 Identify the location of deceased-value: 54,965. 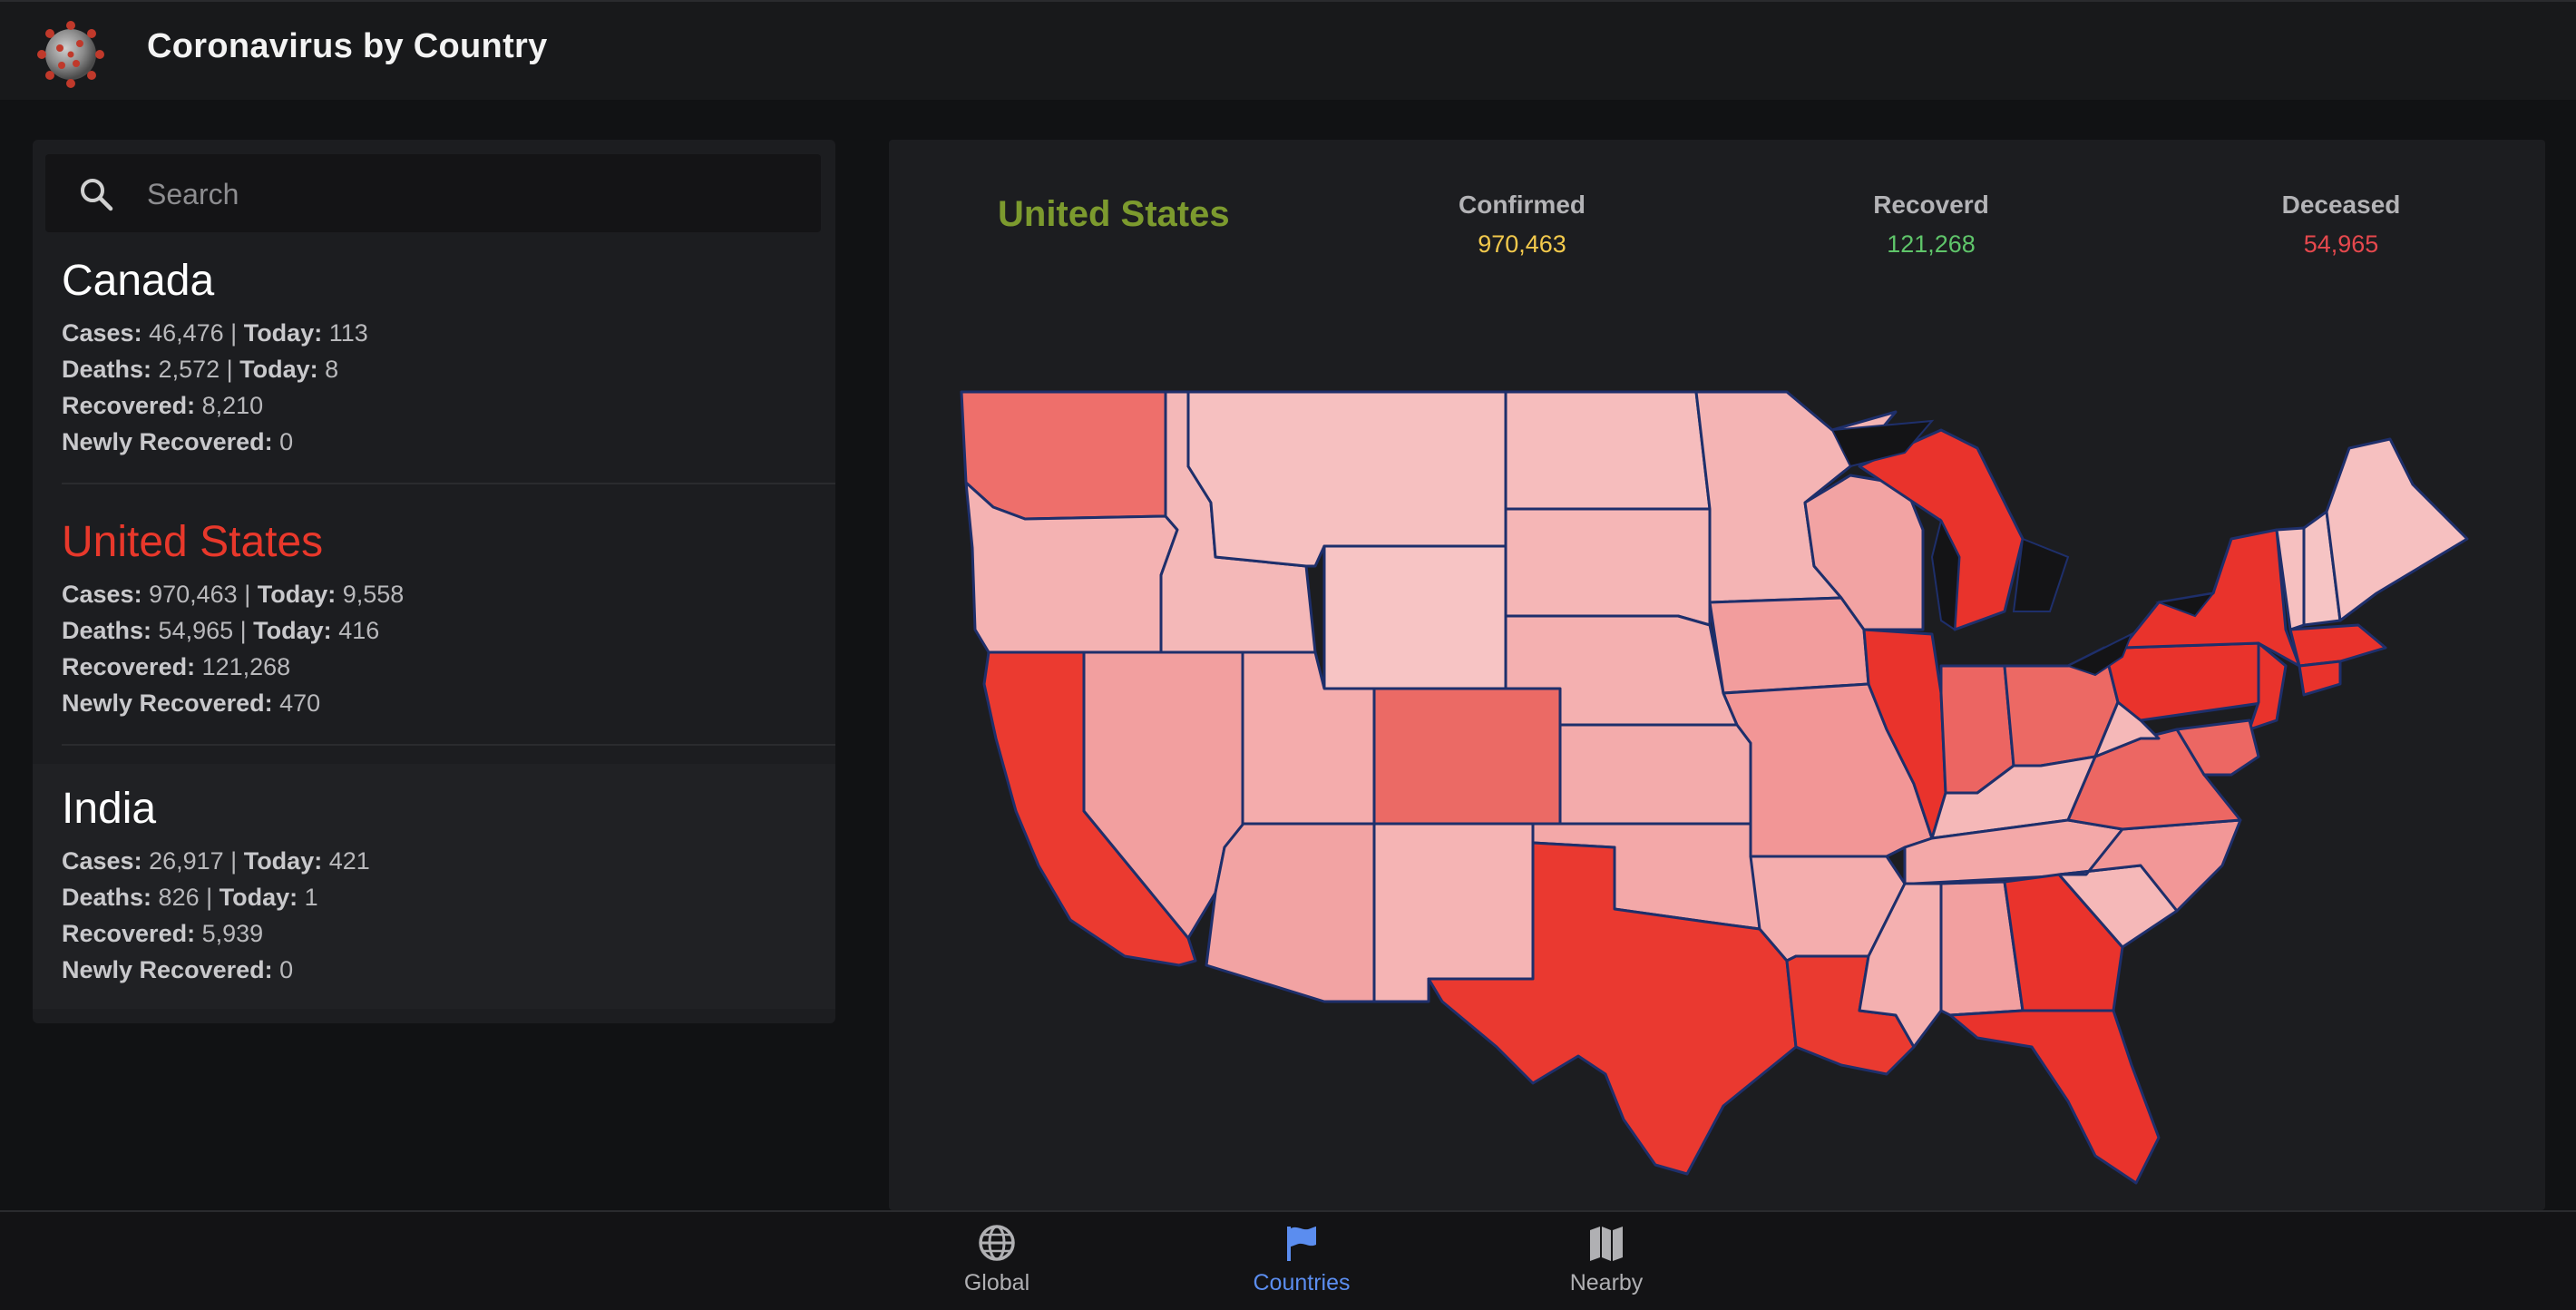
(2341, 244).